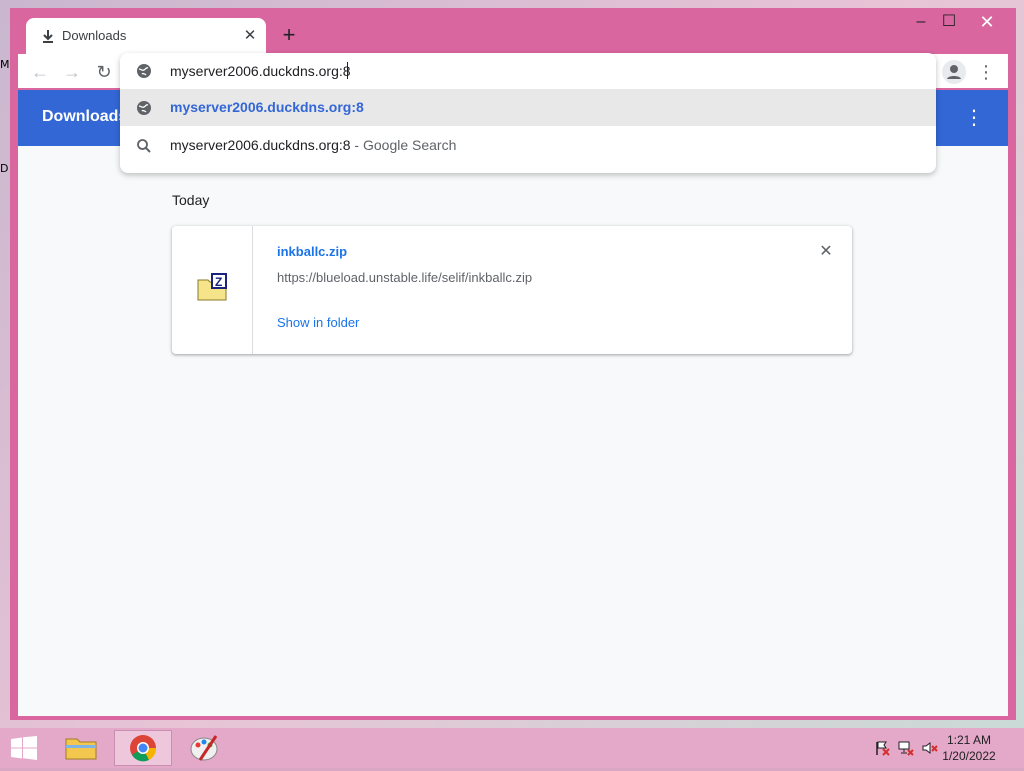 Image resolution: width=1024 pixels, height=771 pixels. I want to click on tab-close-button: ✕, so click(250, 36).